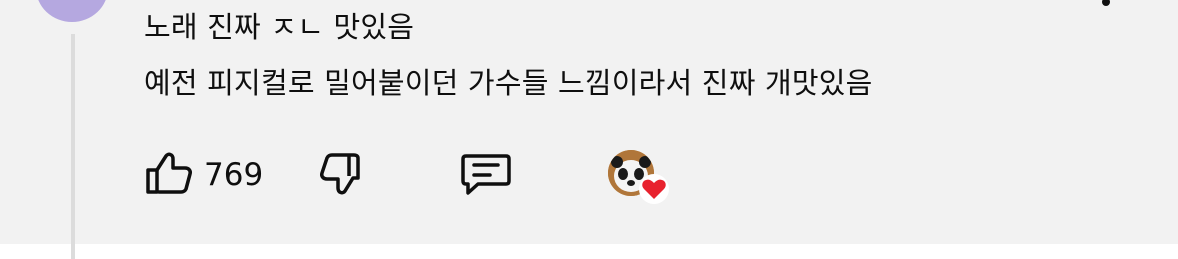 The width and height of the screenshot is (1178, 259). What do you see at coordinates (279, 27) in the screenshot?
I see `comment-text-line-1: 노래 진짜 ㅈㄴ 맛있음` at bounding box center [279, 27].